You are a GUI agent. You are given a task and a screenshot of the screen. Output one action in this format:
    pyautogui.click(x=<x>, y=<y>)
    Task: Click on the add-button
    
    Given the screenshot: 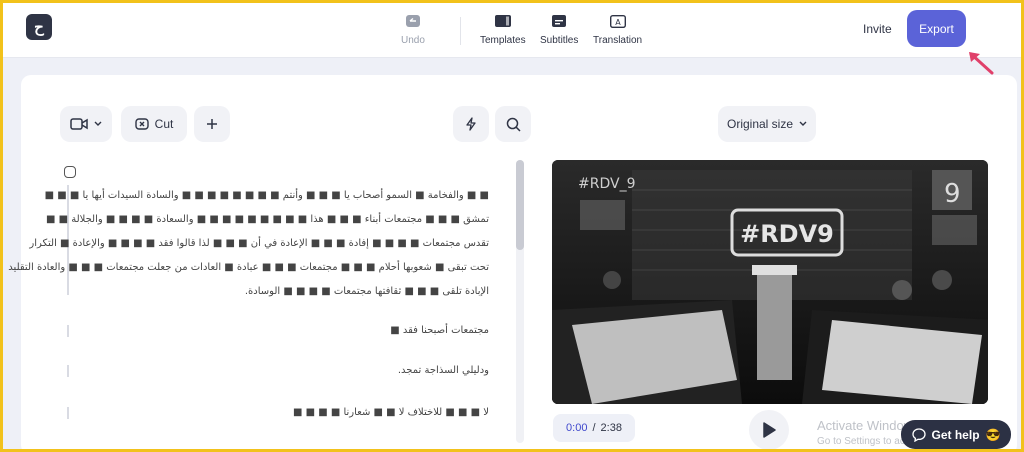 What is the action you would take?
    pyautogui.click(x=212, y=124)
    